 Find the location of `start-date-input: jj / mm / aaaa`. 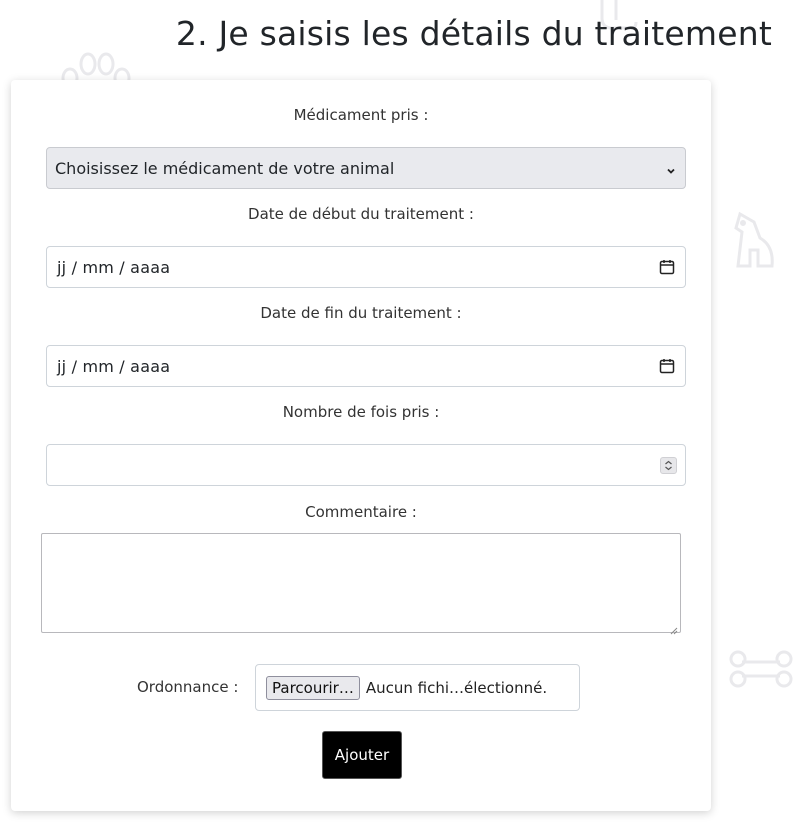

start-date-input: jj / mm / aaaa is located at coordinates (366, 267).